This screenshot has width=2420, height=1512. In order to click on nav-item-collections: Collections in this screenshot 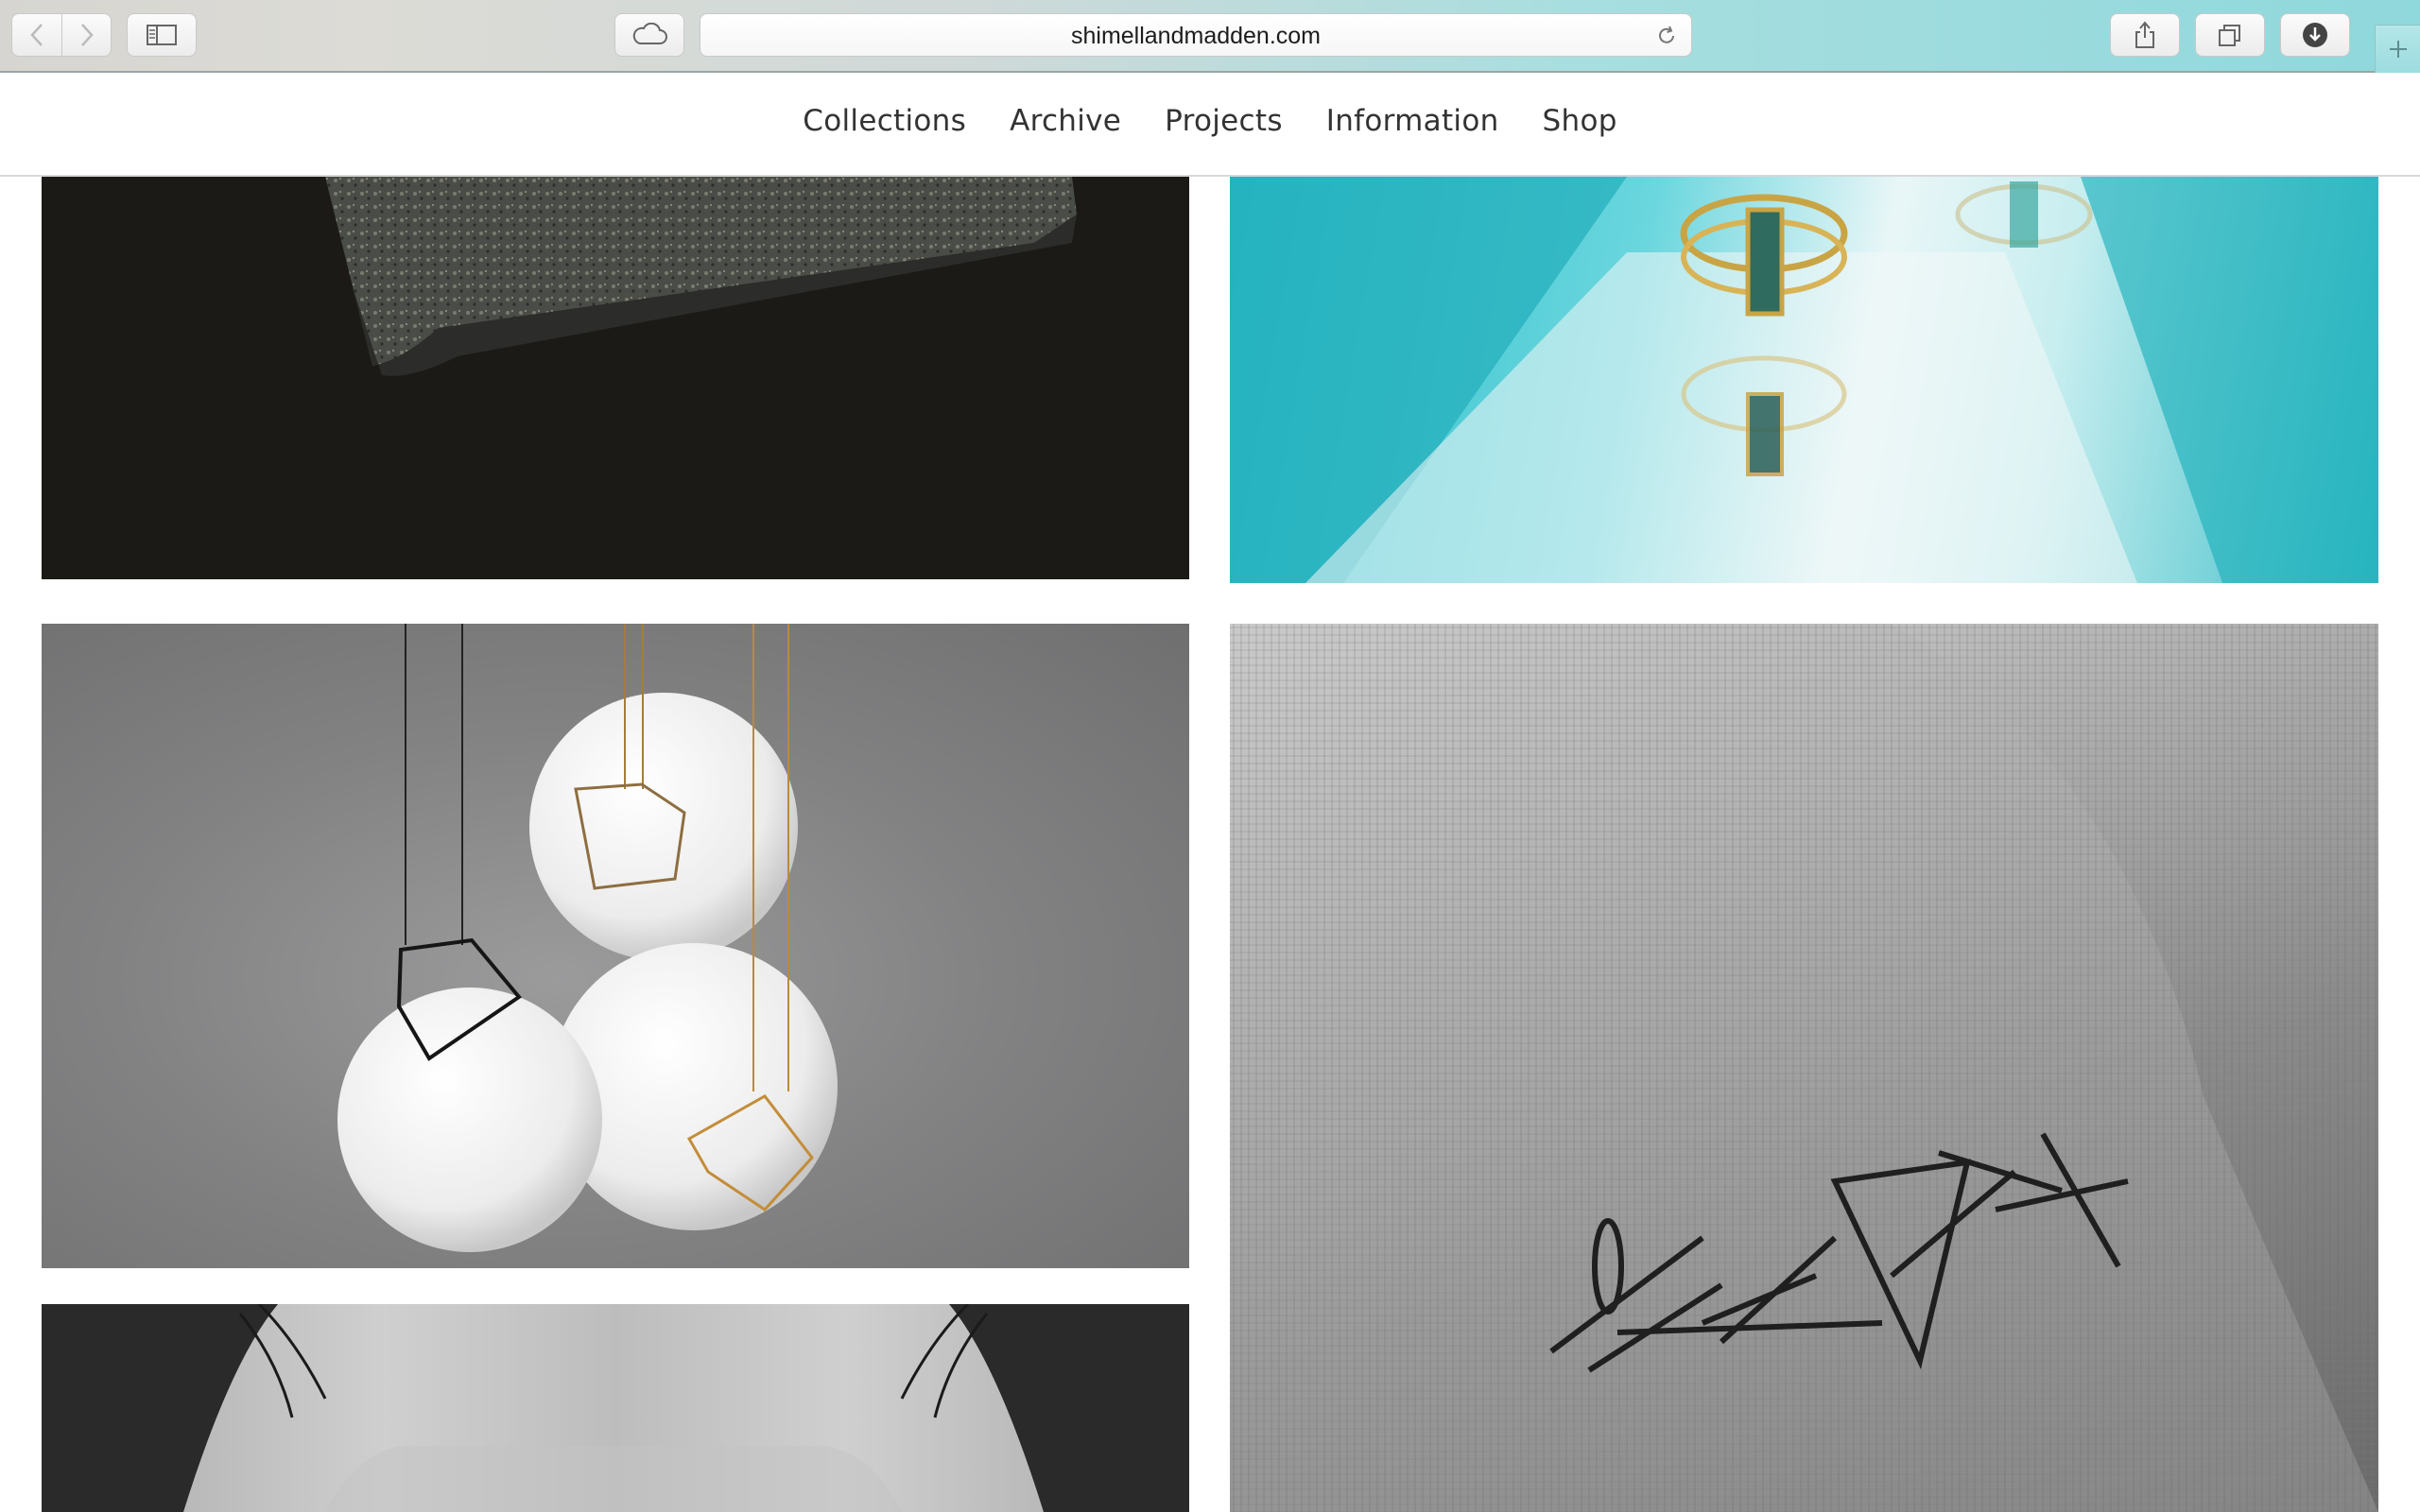, I will do `click(884, 121)`.